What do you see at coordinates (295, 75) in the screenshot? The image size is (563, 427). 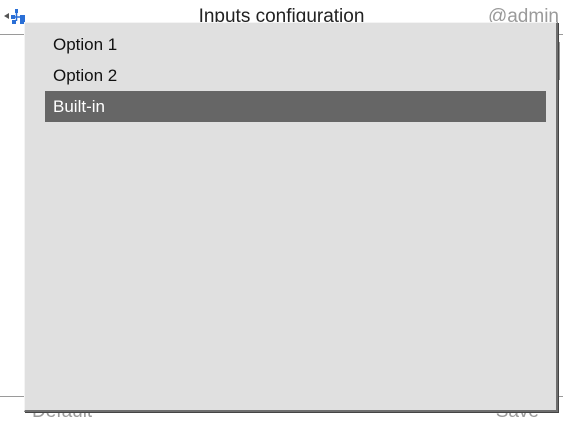 I see `dropdown-option-2: Option 2` at bounding box center [295, 75].